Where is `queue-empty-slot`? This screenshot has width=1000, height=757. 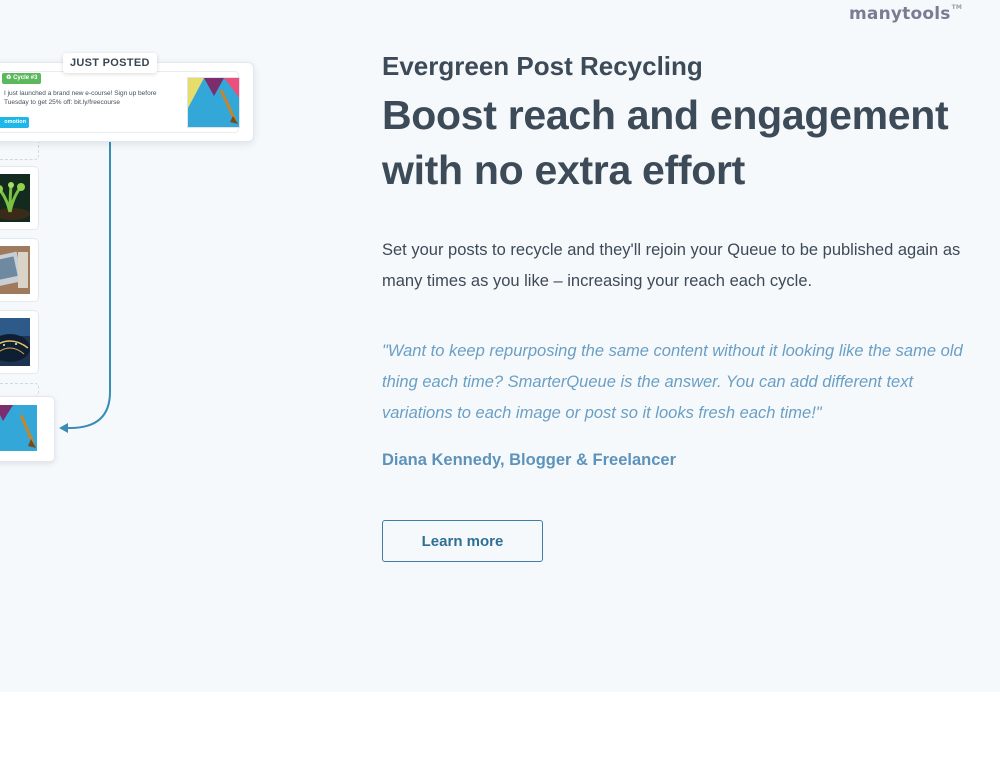 queue-empty-slot is located at coordinates (19, 389).